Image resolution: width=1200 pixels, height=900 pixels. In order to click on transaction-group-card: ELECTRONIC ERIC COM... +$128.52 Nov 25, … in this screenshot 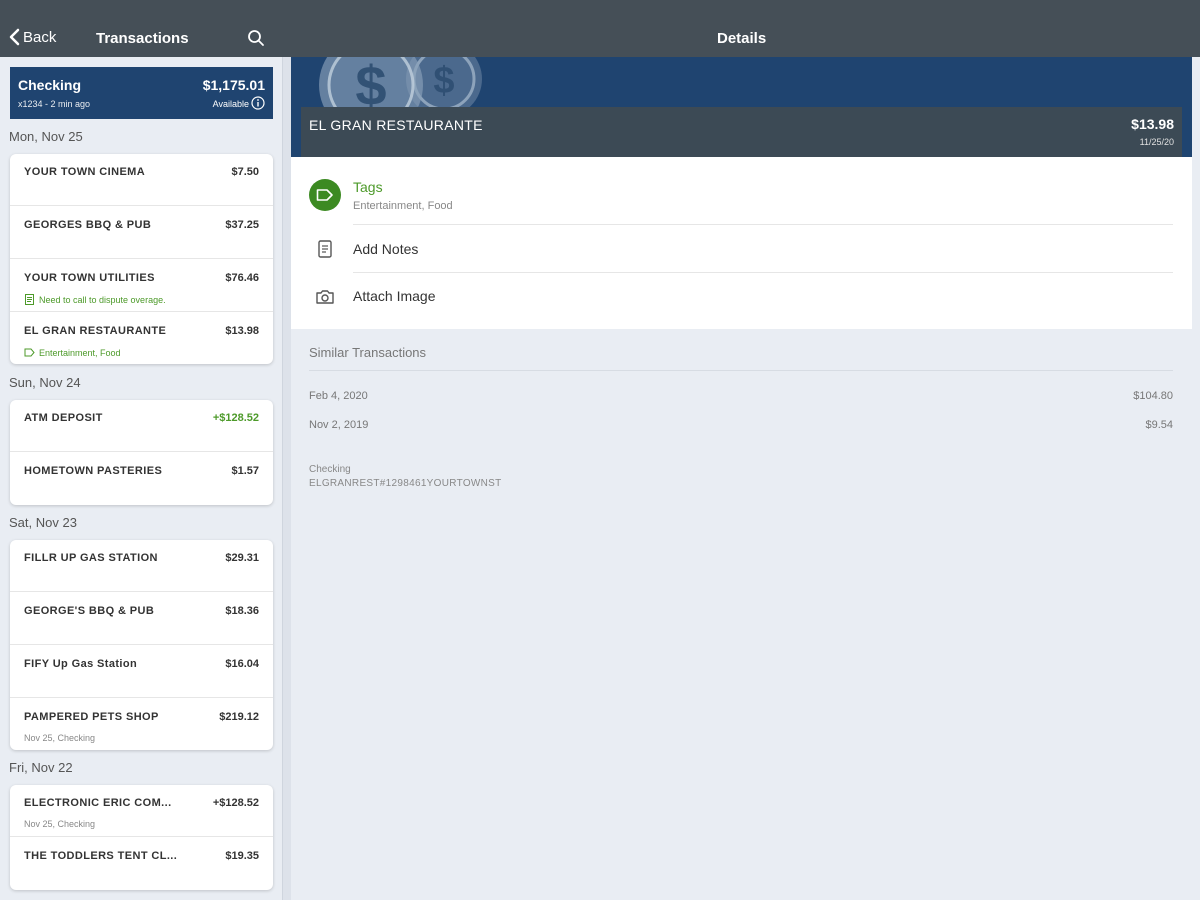, I will do `click(141, 837)`.